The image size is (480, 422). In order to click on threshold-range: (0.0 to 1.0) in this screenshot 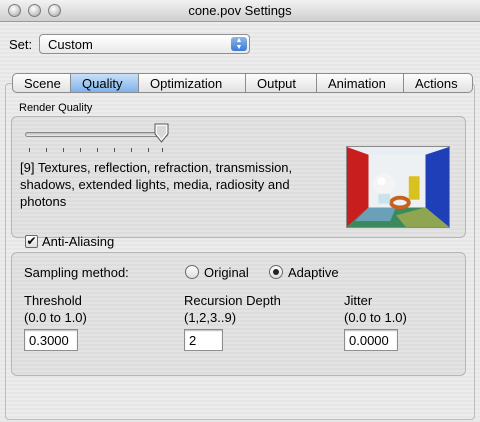, I will do `click(55, 317)`.